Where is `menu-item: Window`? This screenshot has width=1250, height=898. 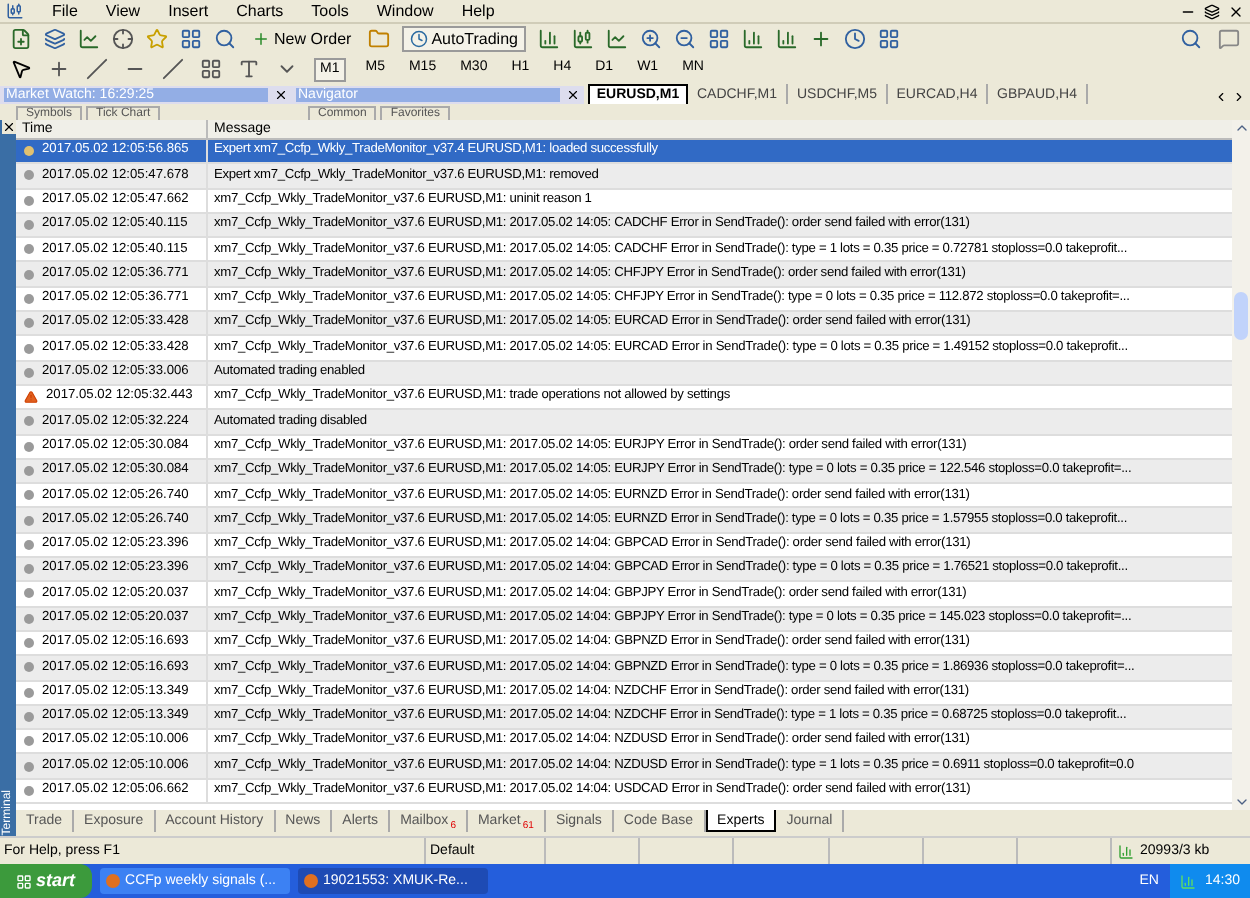
menu-item: Window is located at coordinates (405, 11).